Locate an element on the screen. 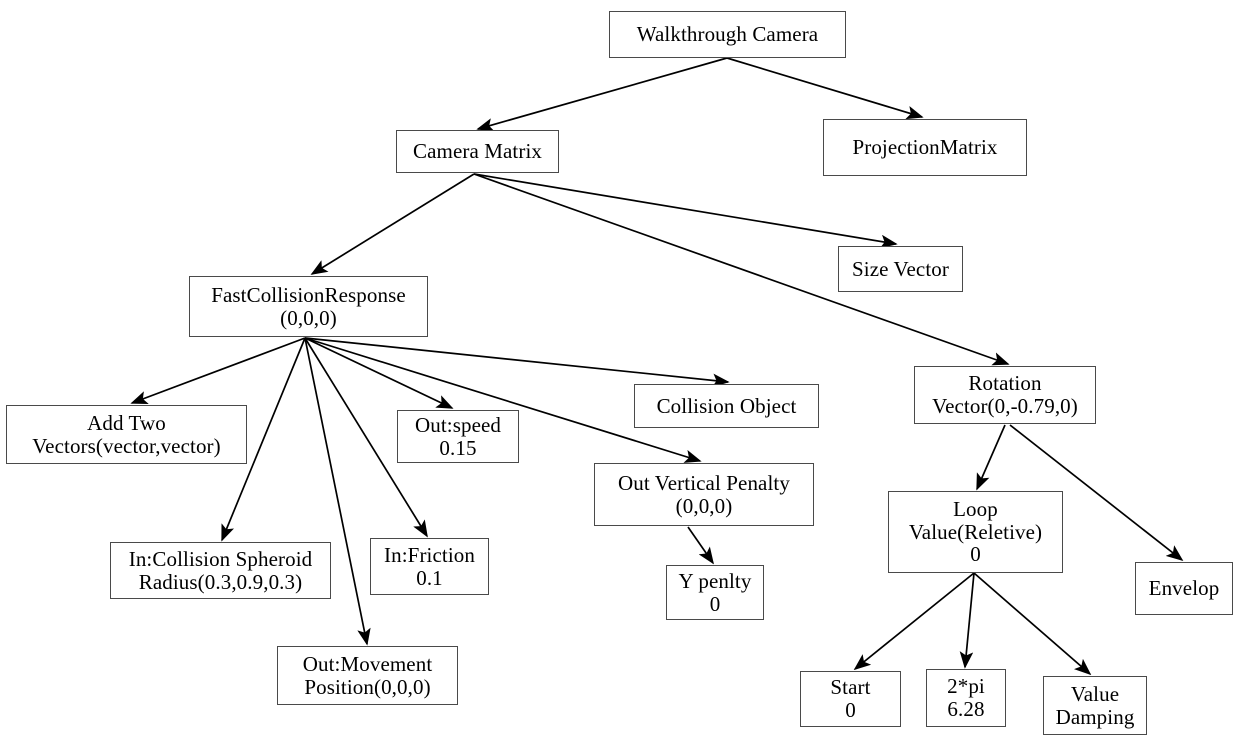 The width and height of the screenshot is (1240, 746). node-in-friction: In:Friction 0.1 is located at coordinates (429, 566).